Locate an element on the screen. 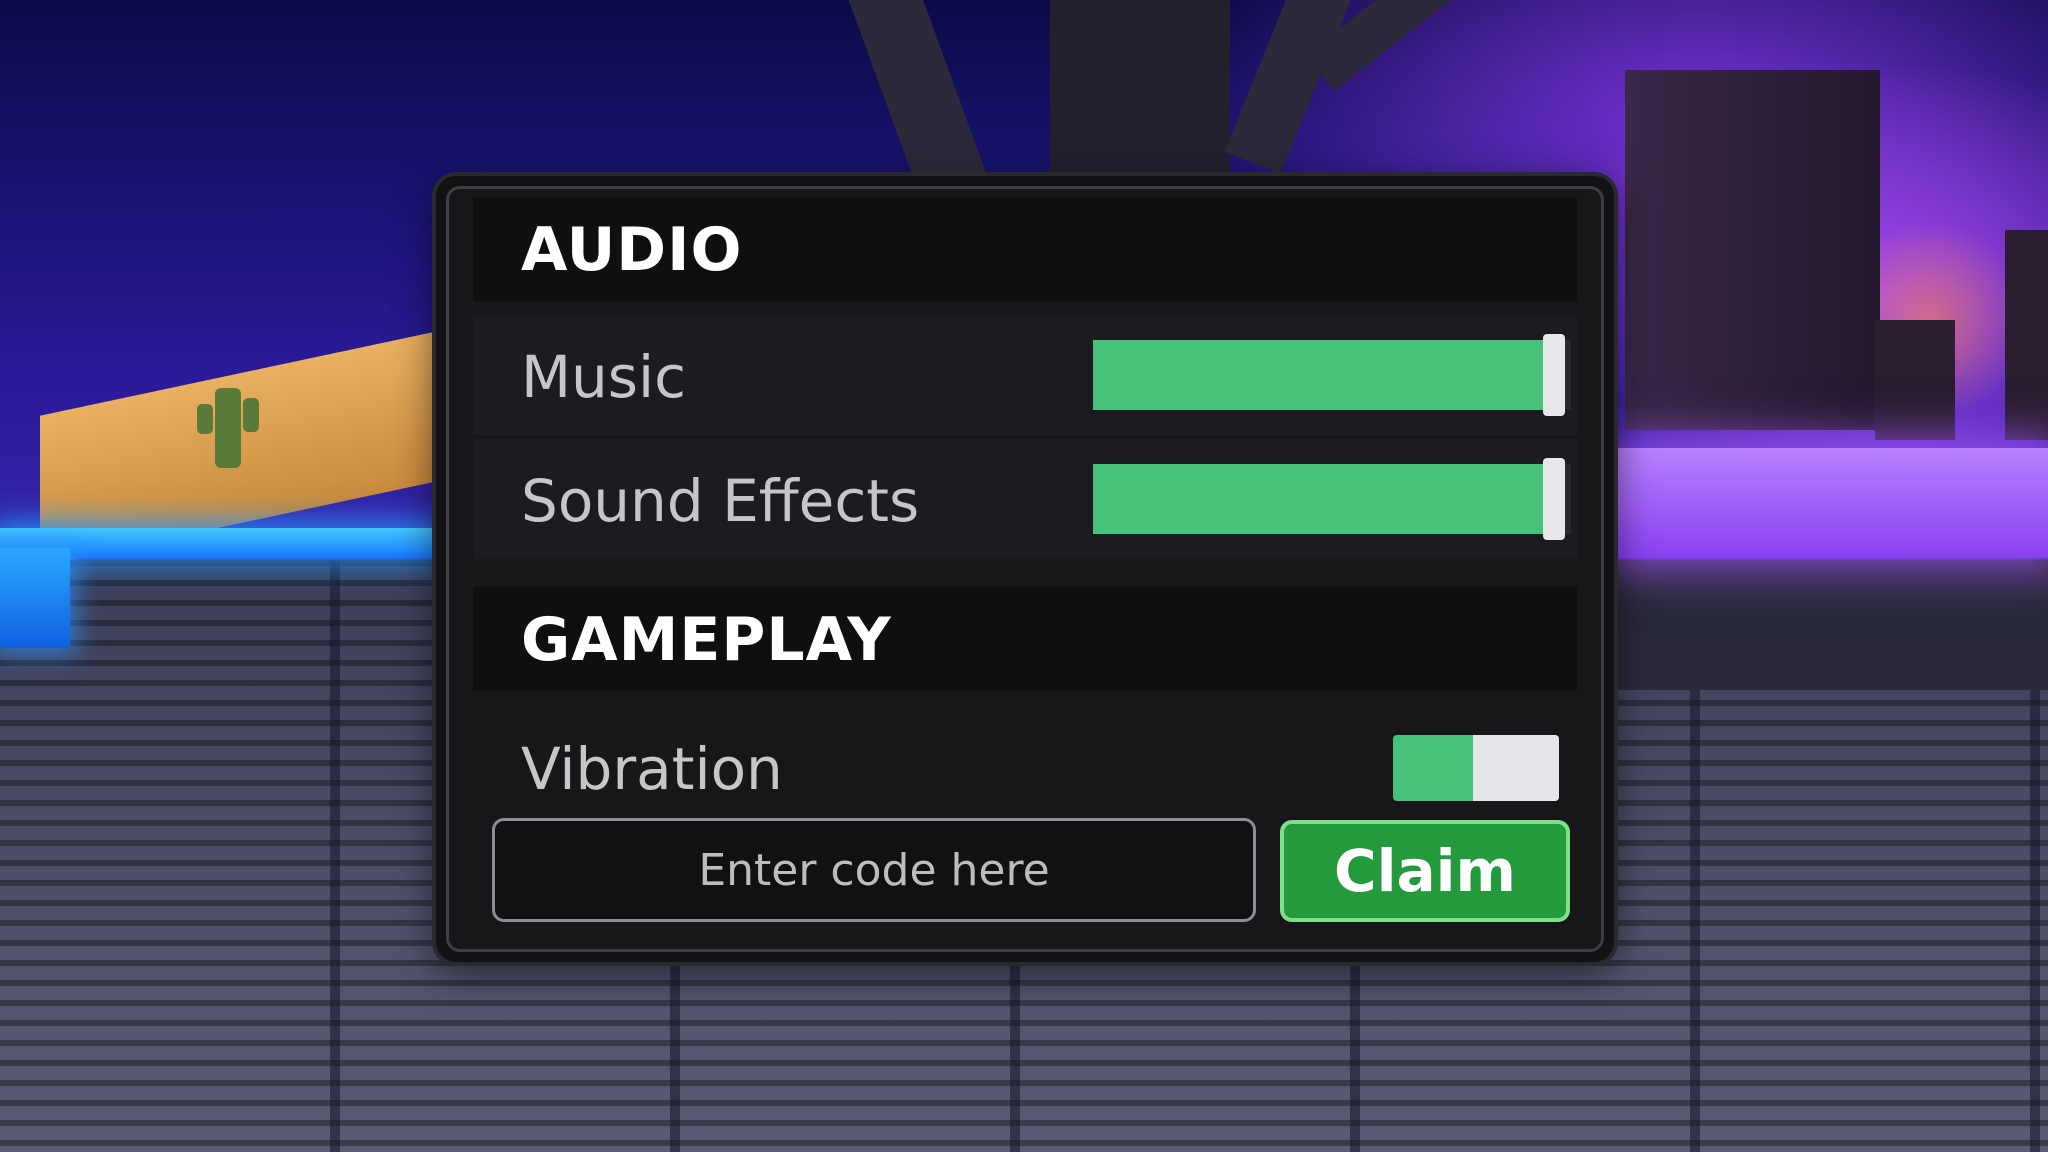 The image size is (2048, 1152). music-label: Music is located at coordinates (604, 377).